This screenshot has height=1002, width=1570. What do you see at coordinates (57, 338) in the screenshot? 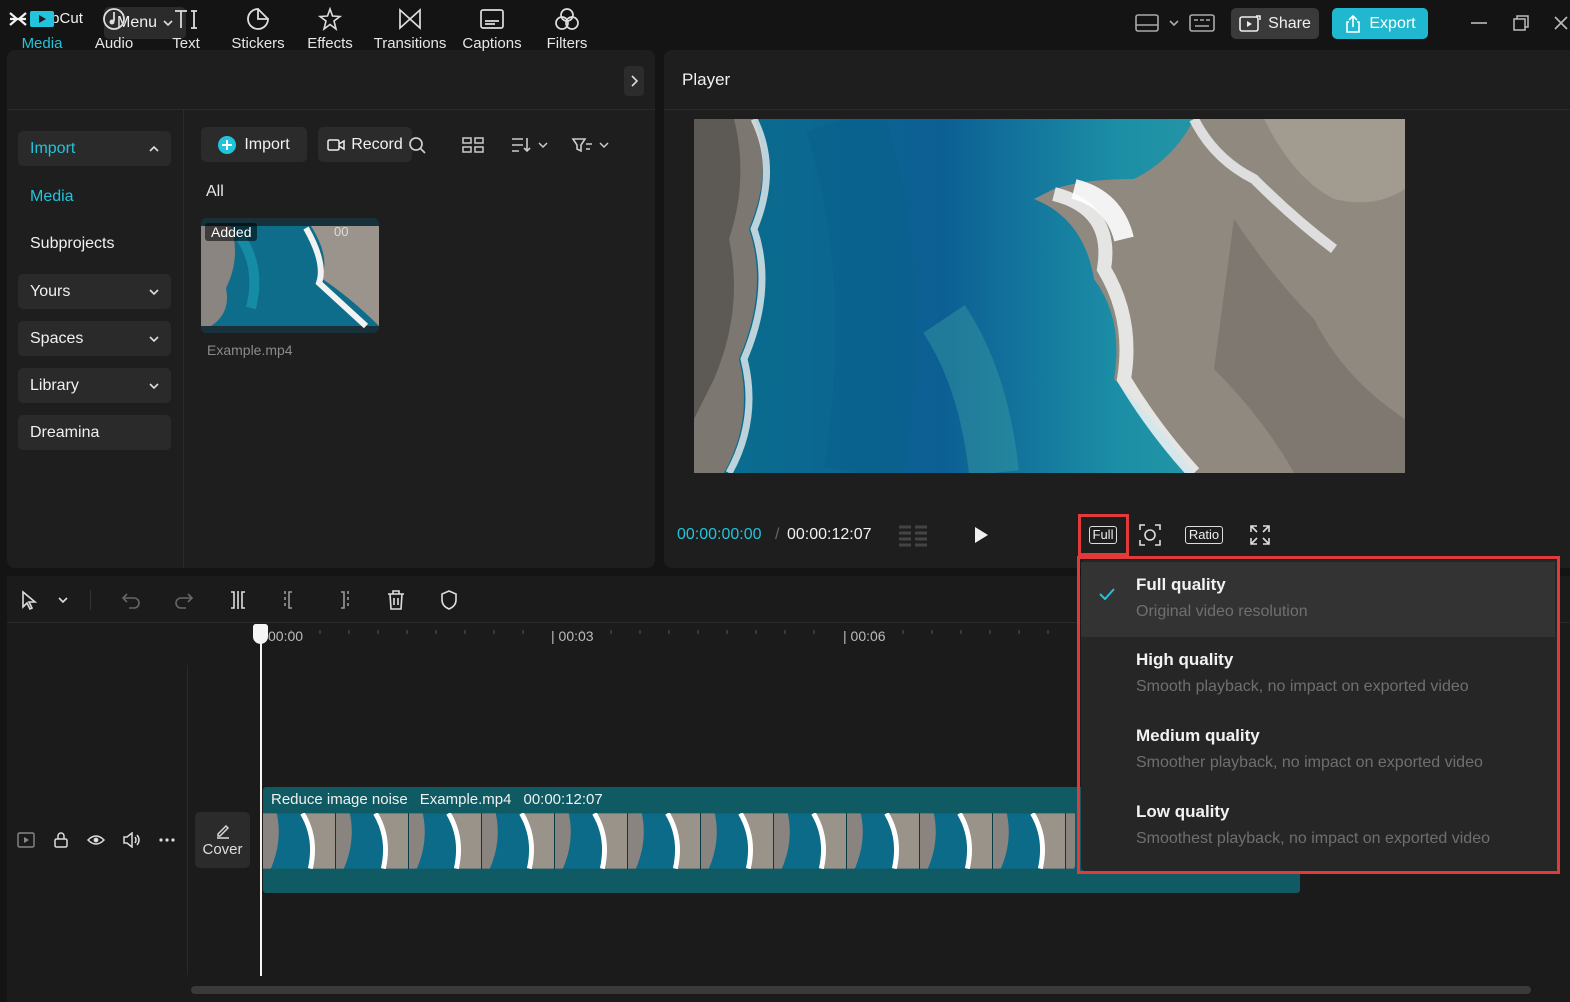
I see `sidebar-item-label: Spaces` at bounding box center [57, 338].